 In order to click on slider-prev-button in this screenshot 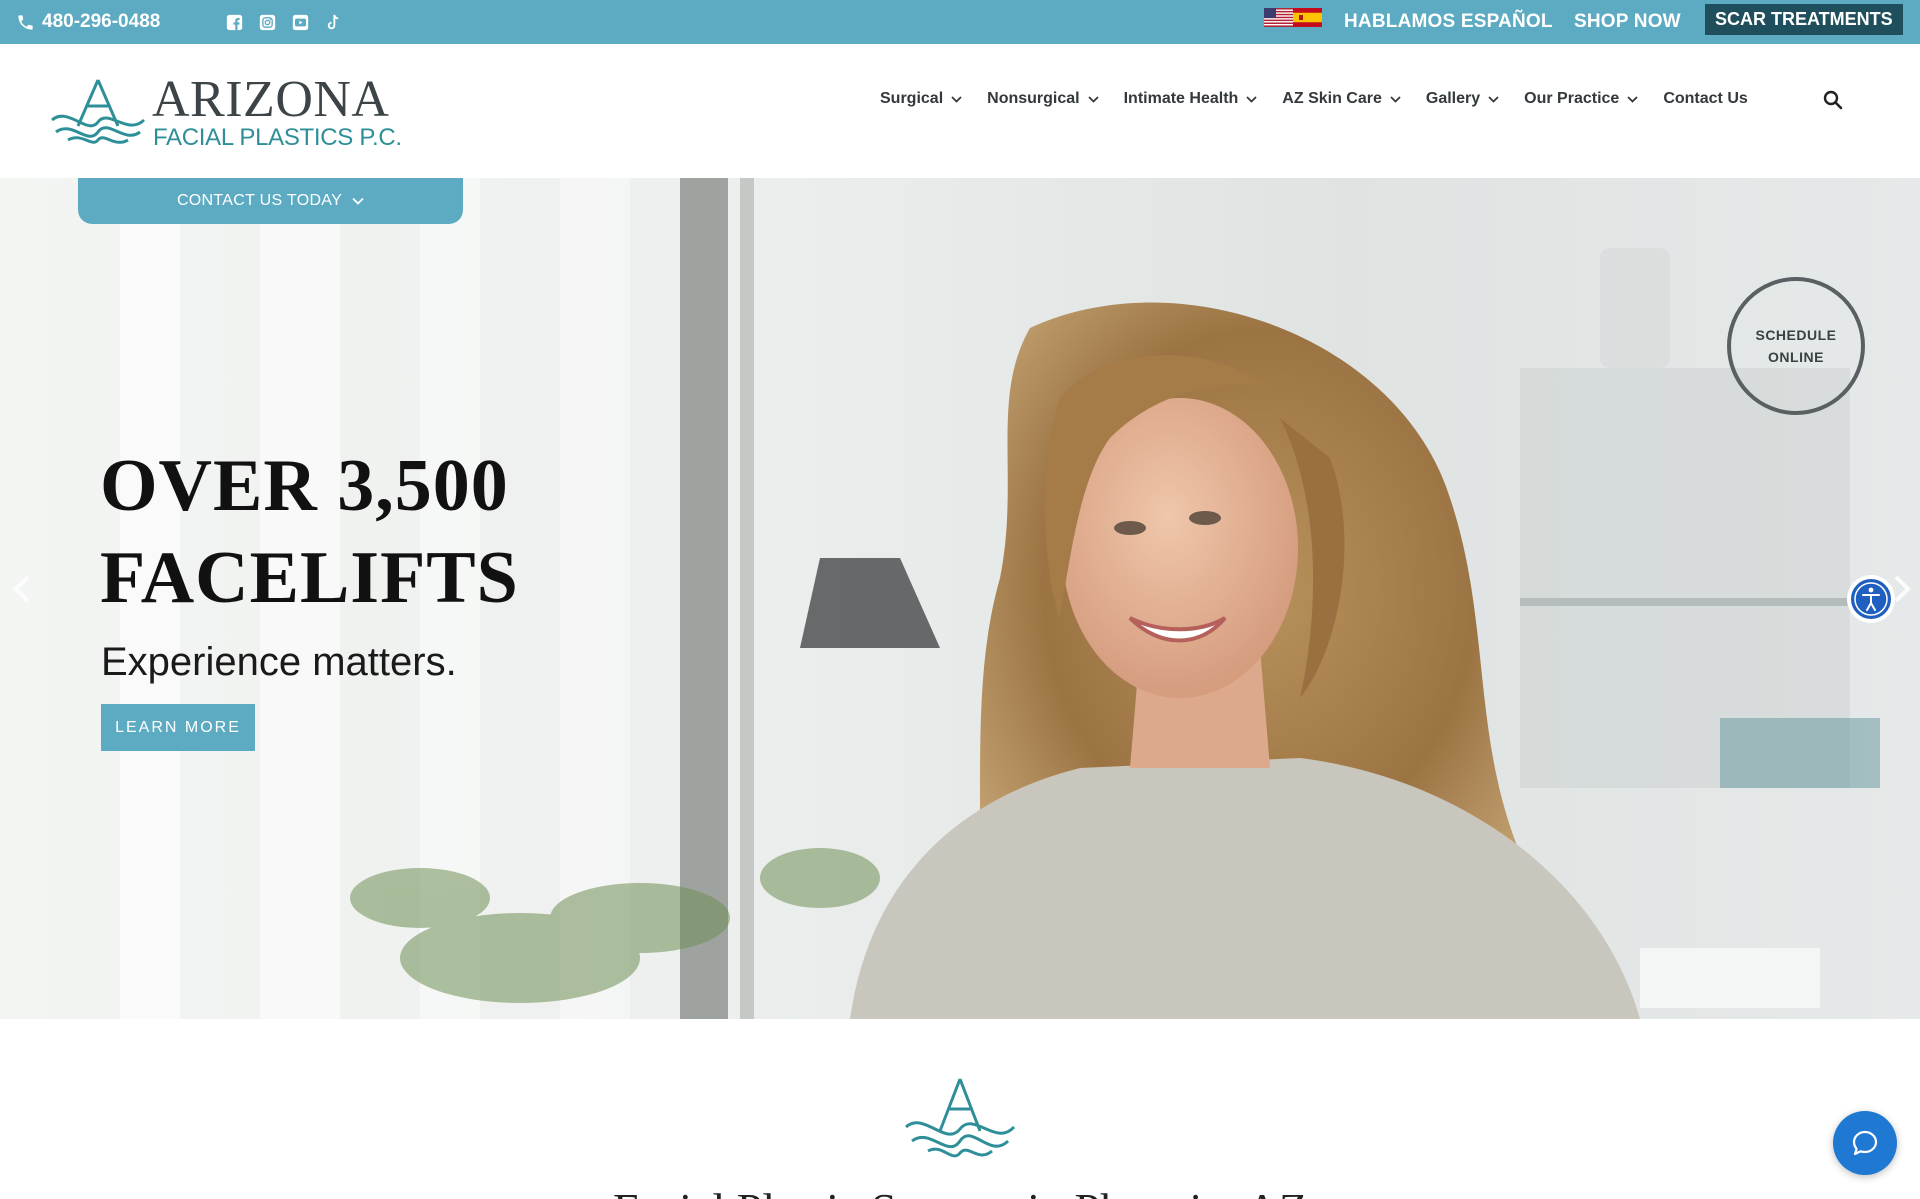, I will do `click(22, 589)`.